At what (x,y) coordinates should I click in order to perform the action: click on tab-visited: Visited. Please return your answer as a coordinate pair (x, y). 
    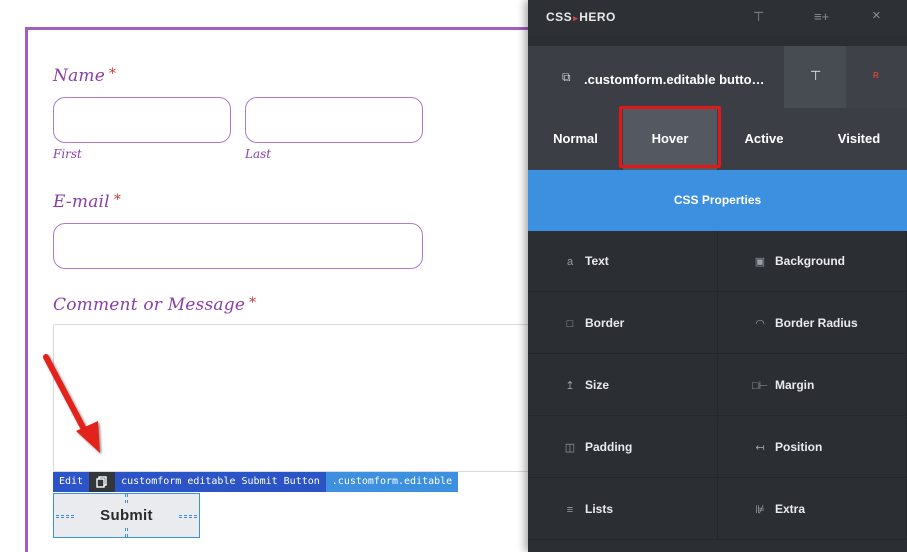
    Looking at the image, I should click on (859, 139).